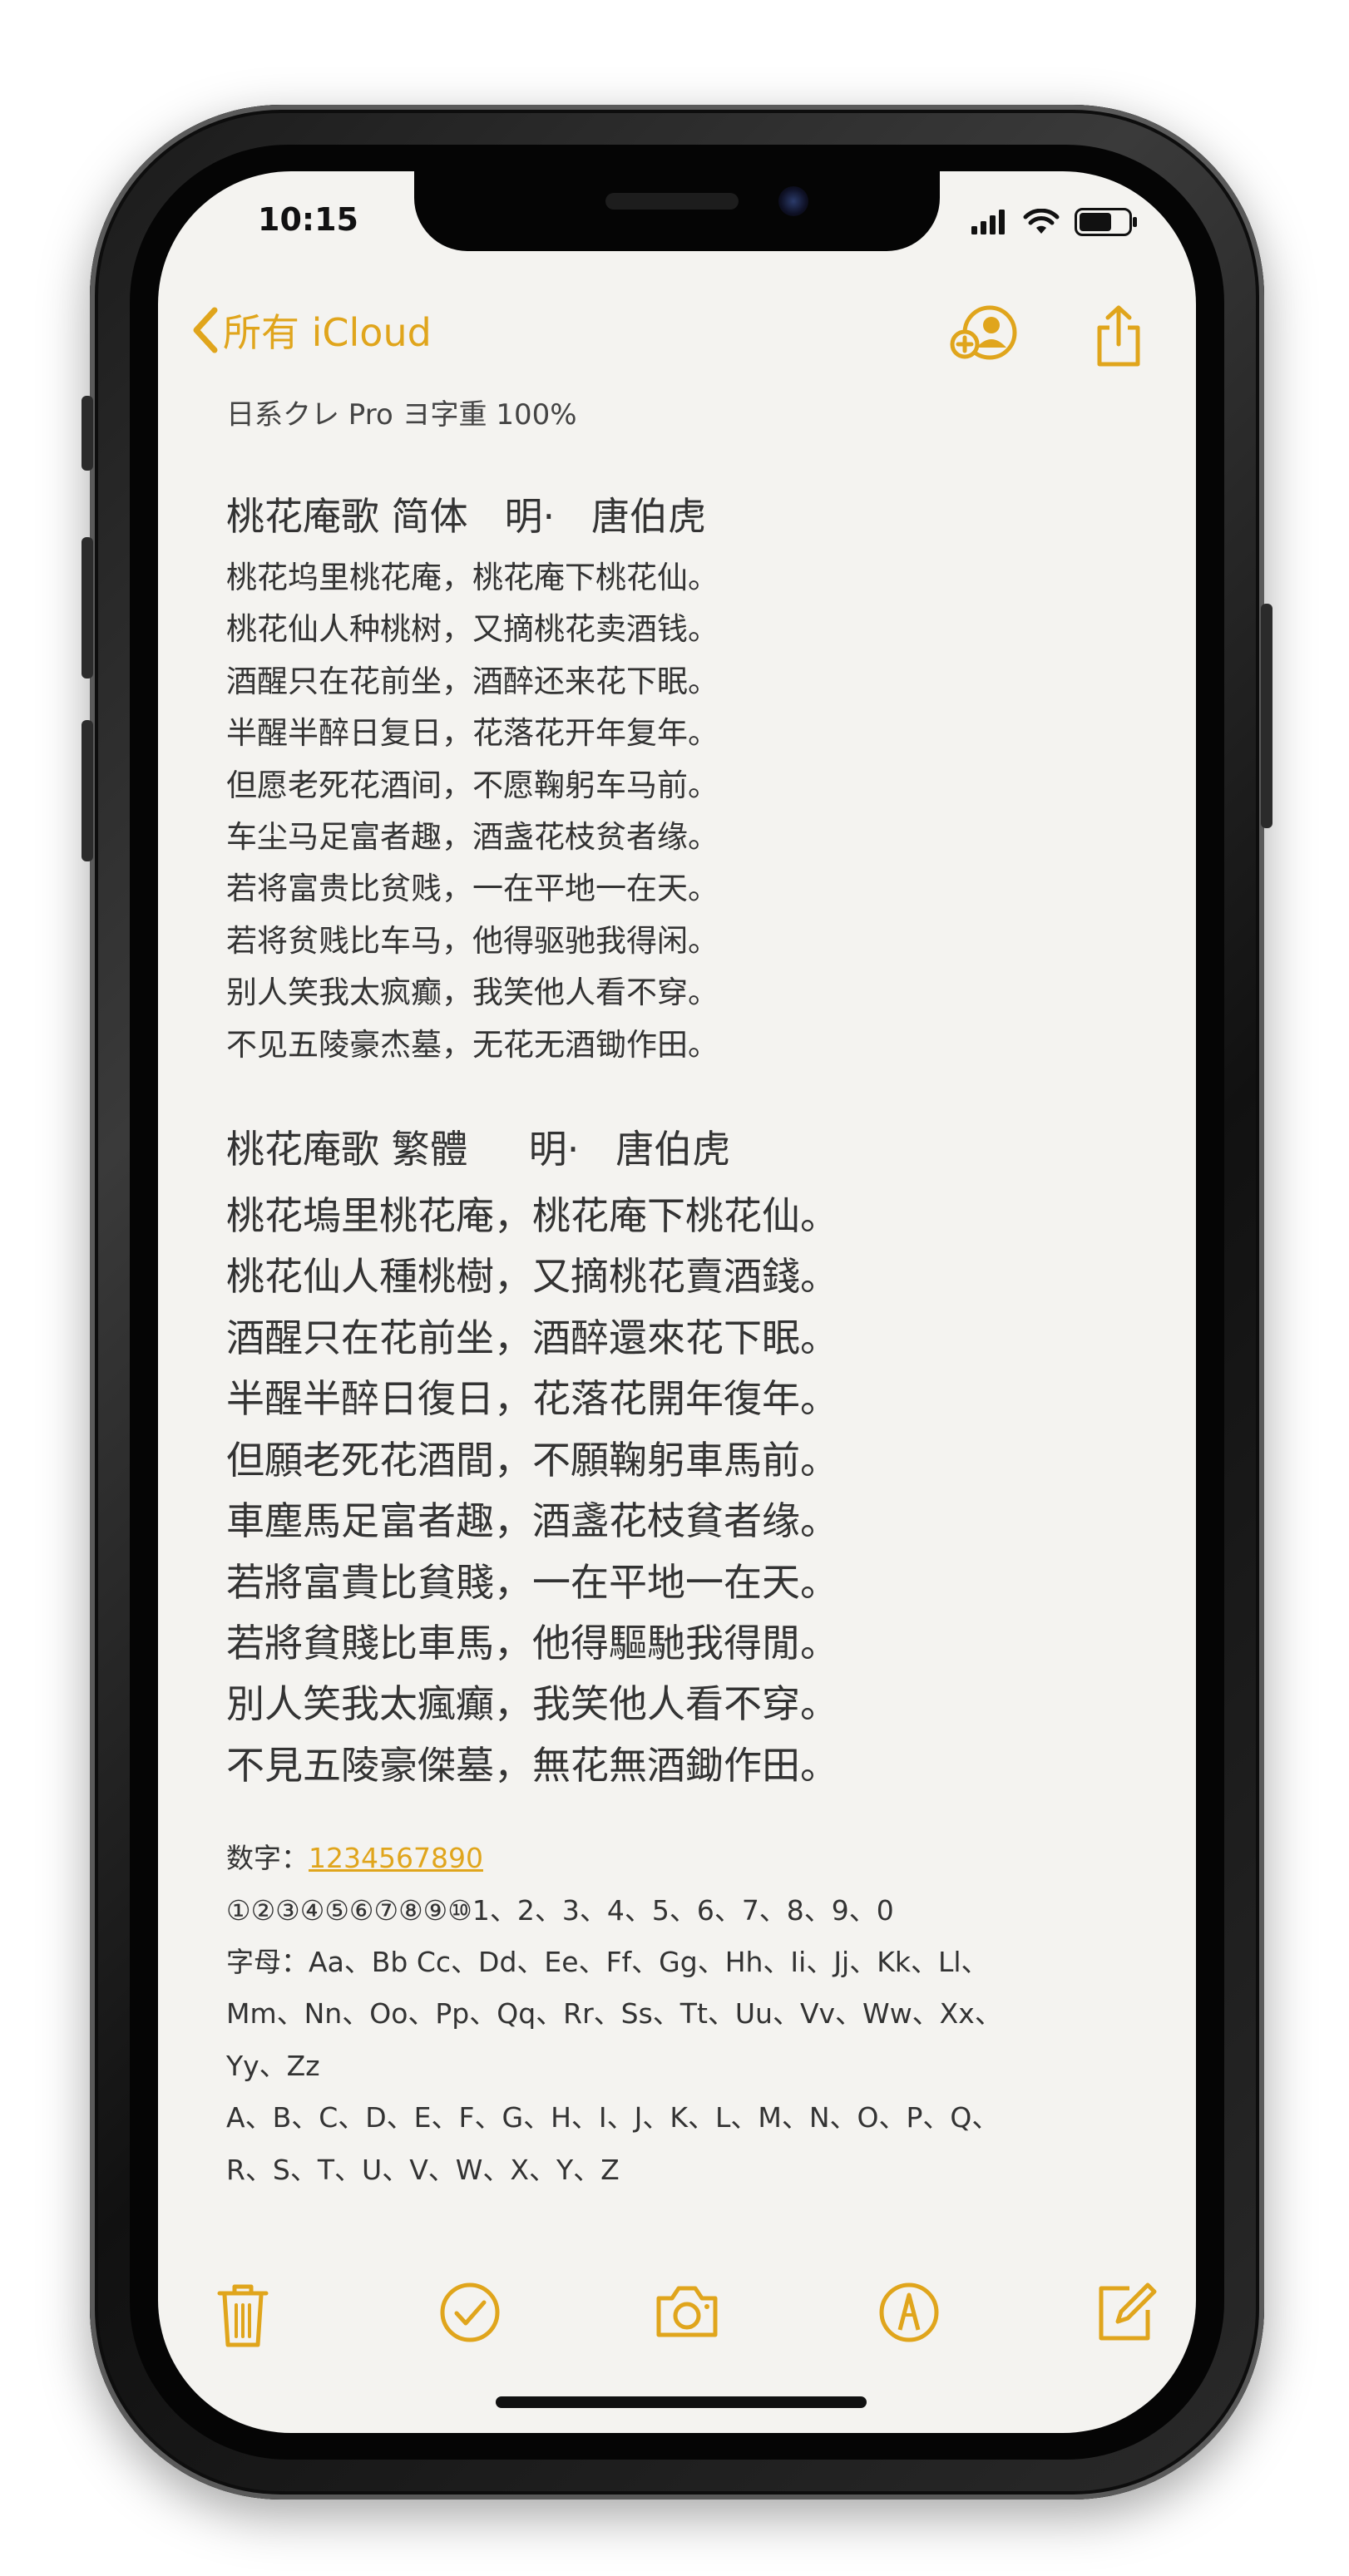 Image resolution: width=1349 pixels, height=2576 pixels. I want to click on back-label: 所有 iCloud, so click(328, 332).